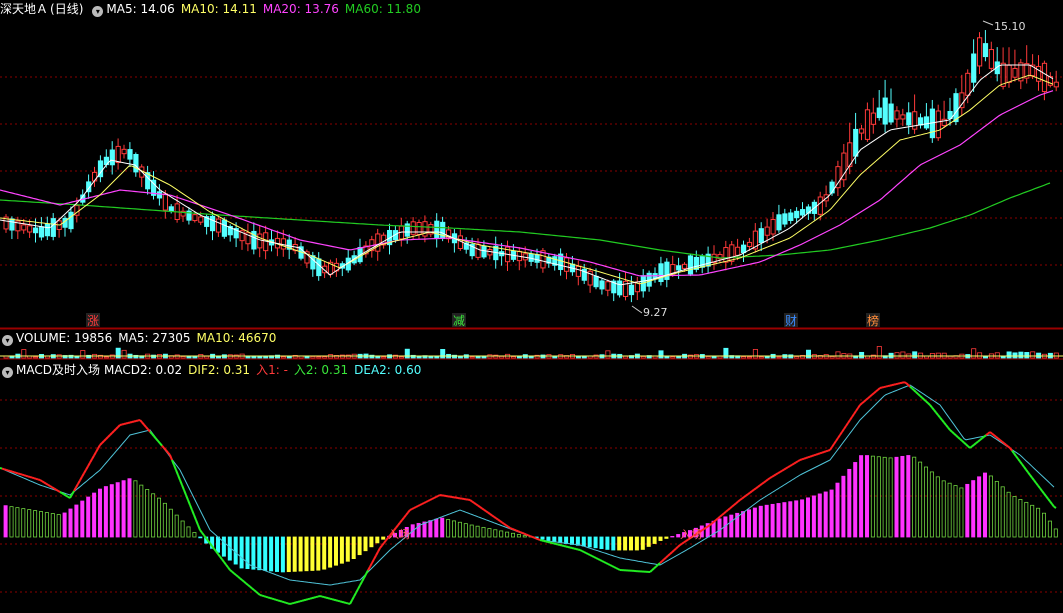 The height and width of the screenshot is (613, 1063). What do you see at coordinates (7, 372) in the screenshot?
I see `macd-menu-icon: ▾` at bounding box center [7, 372].